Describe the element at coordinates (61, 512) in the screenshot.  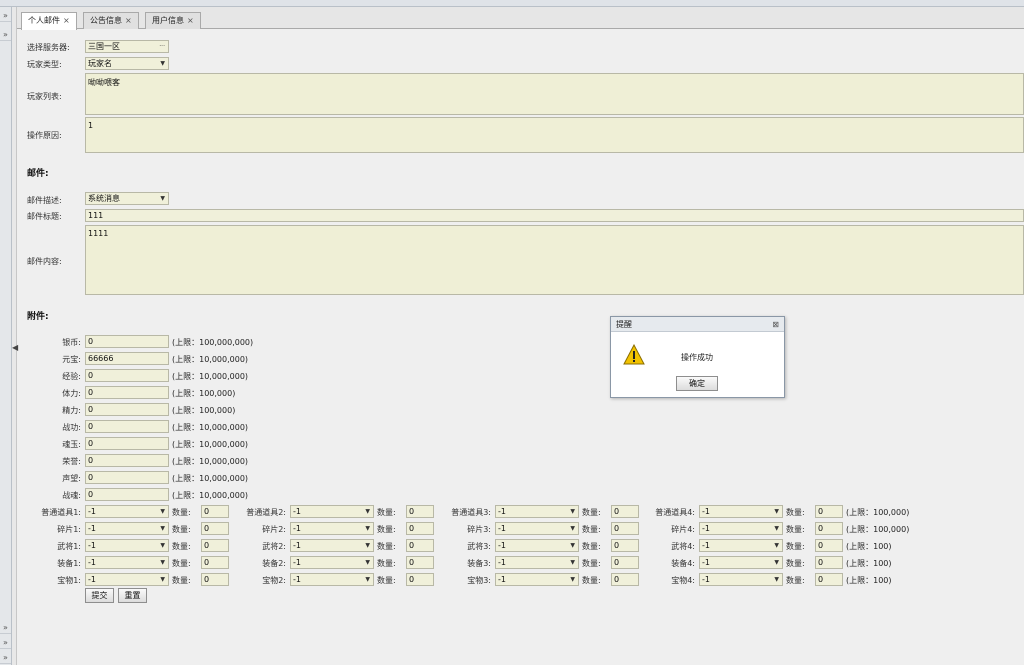
I see `item-label: 普通道具1:` at that location.